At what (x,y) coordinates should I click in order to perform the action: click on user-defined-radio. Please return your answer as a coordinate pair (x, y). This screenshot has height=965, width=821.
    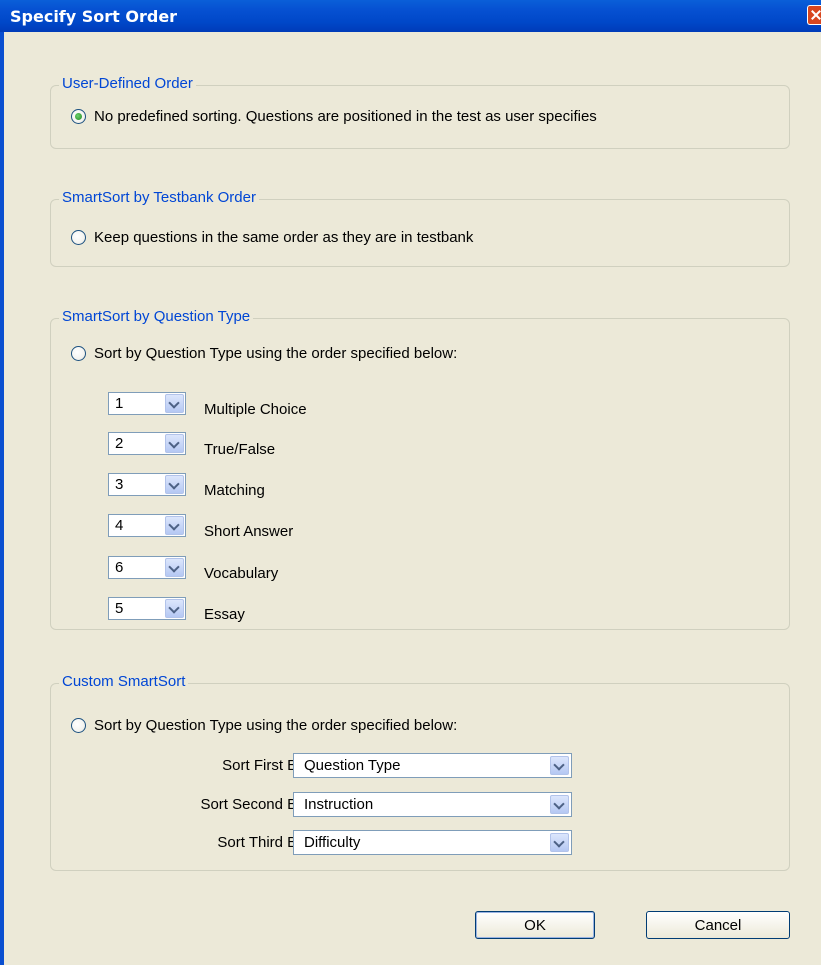
    Looking at the image, I should click on (78, 116).